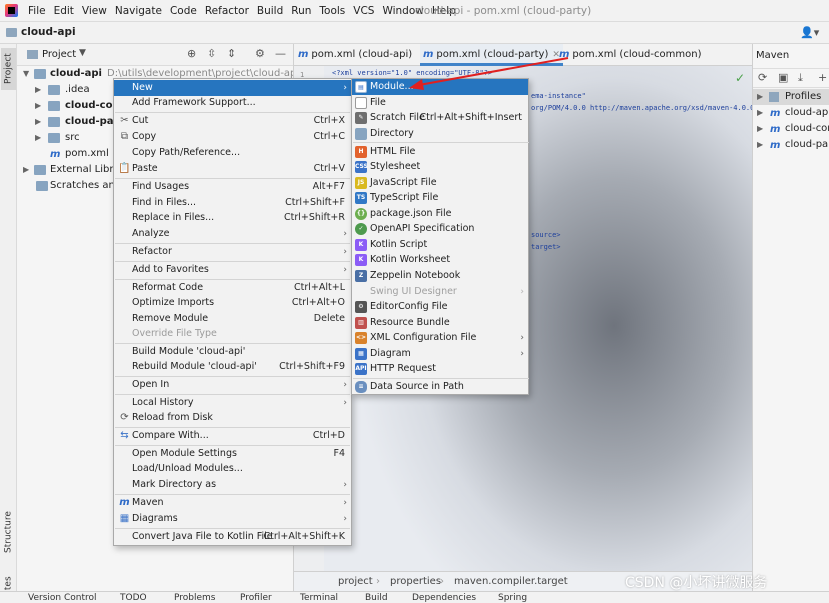 The width and height of the screenshot is (829, 603). What do you see at coordinates (791, 129) in the screenshot?
I see `maven-tree-row-project: ▶ m cloud-com` at bounding box center [791, 129].